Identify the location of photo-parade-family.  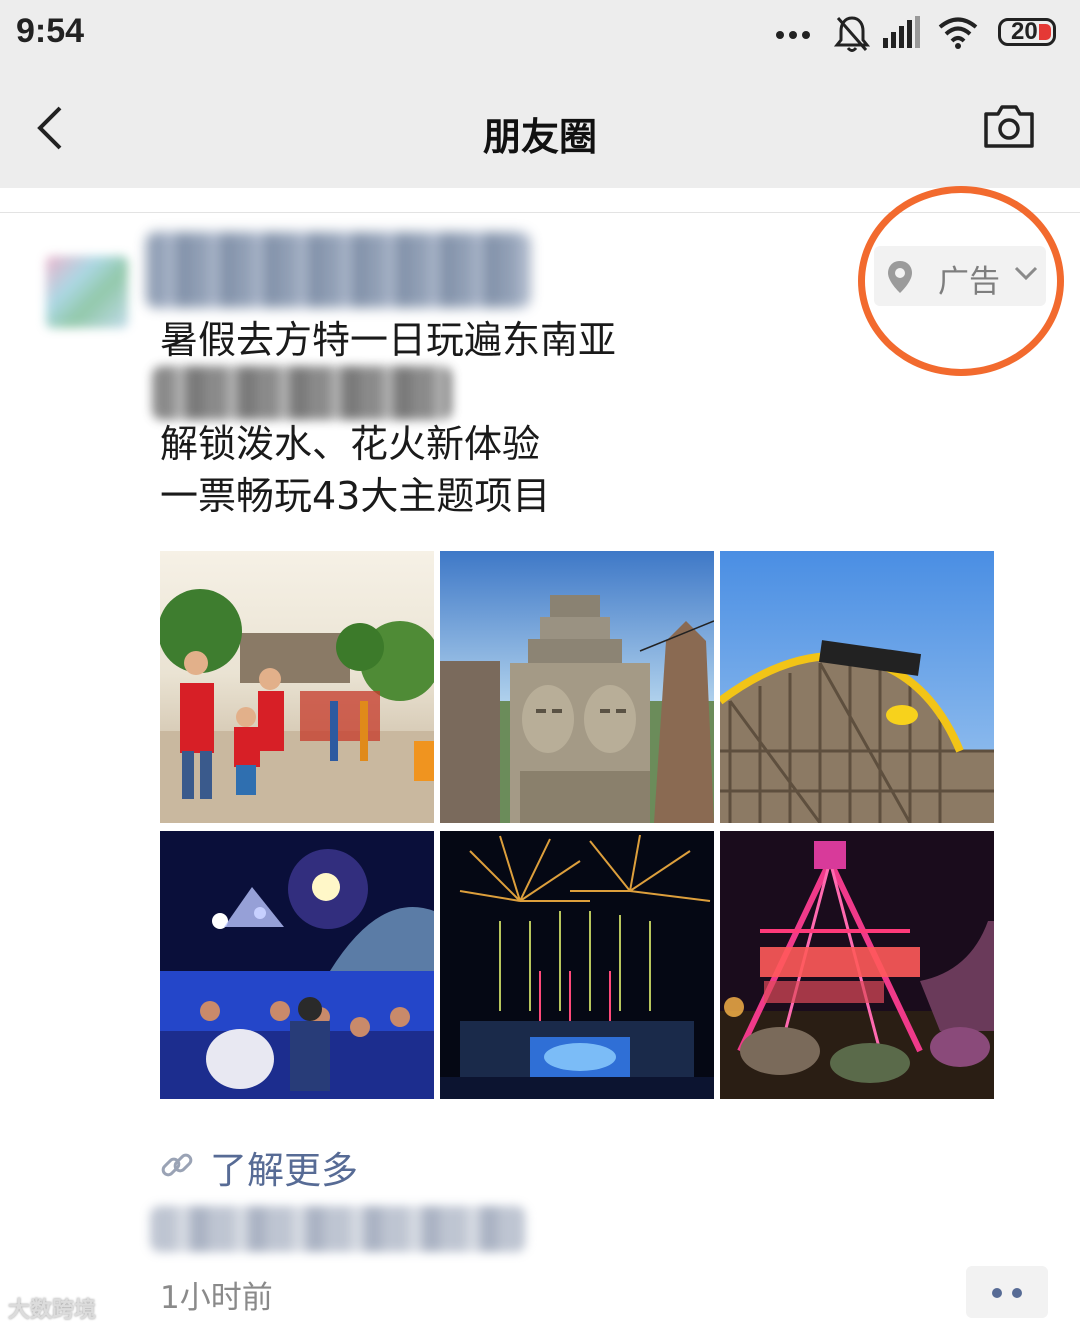
(297, 687).